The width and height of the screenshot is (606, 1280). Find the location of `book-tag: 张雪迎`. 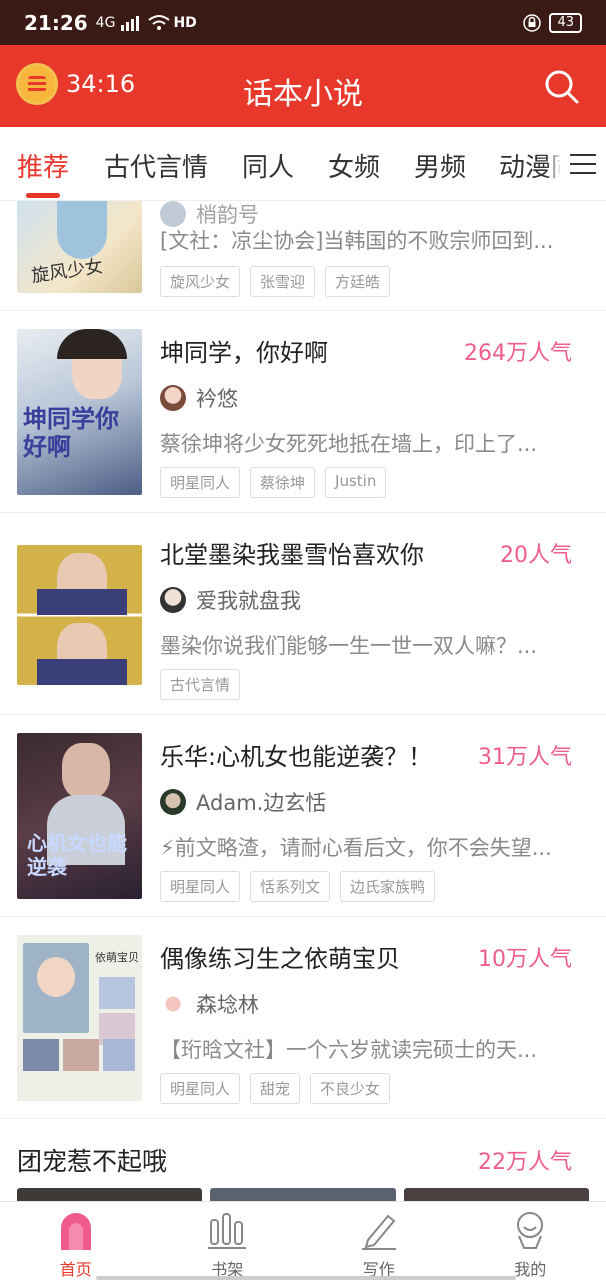

book-tag: 张雪迎 is located at coordinates (283, 281).